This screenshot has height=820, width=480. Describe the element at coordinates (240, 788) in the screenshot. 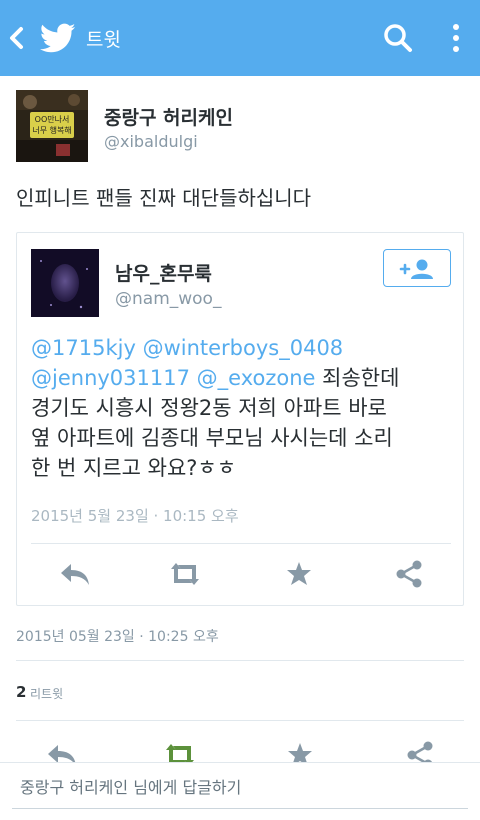

I see `reply-input` at that location.